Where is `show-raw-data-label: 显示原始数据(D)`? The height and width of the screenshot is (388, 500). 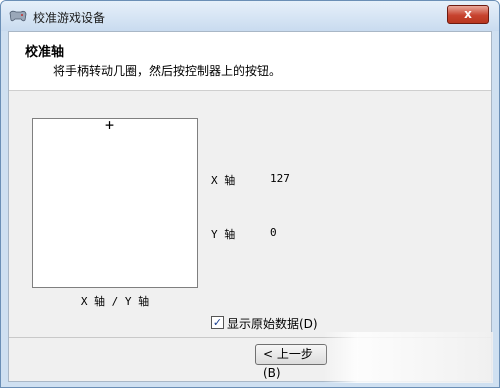 show-raw-data-label: 显示原始数据(D) is located at coordinates (272, 323).